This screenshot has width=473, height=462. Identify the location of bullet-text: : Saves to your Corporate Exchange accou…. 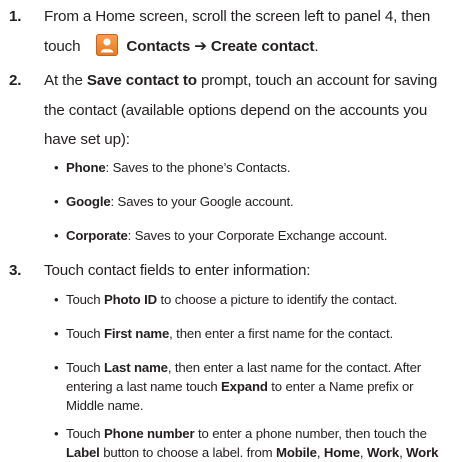
(257, 235).